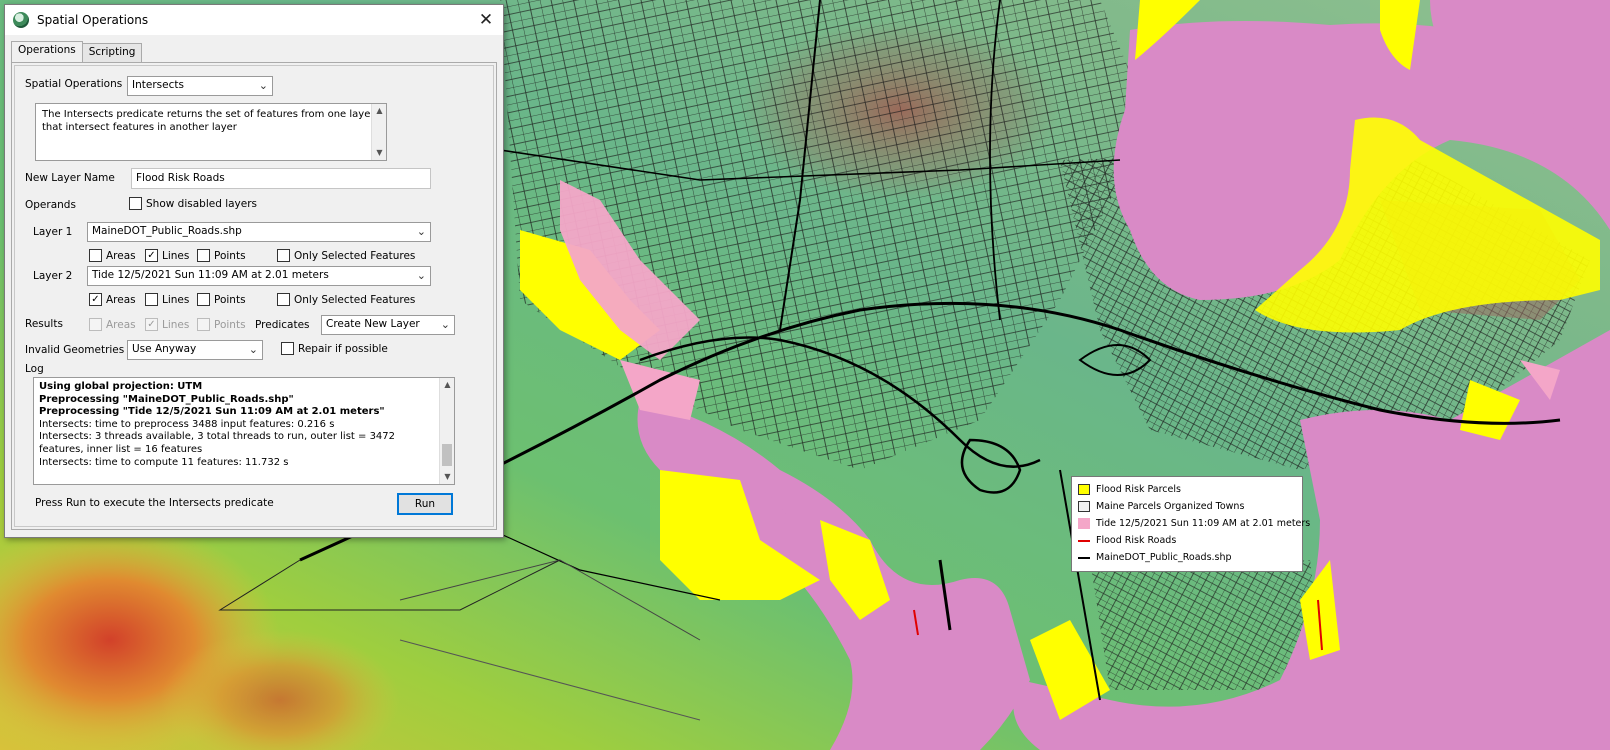  What do you see at coordinates (221, 255) in the screenshot?
I see `layer1-points-checkbox: Points` at bounding box center [221, 255].